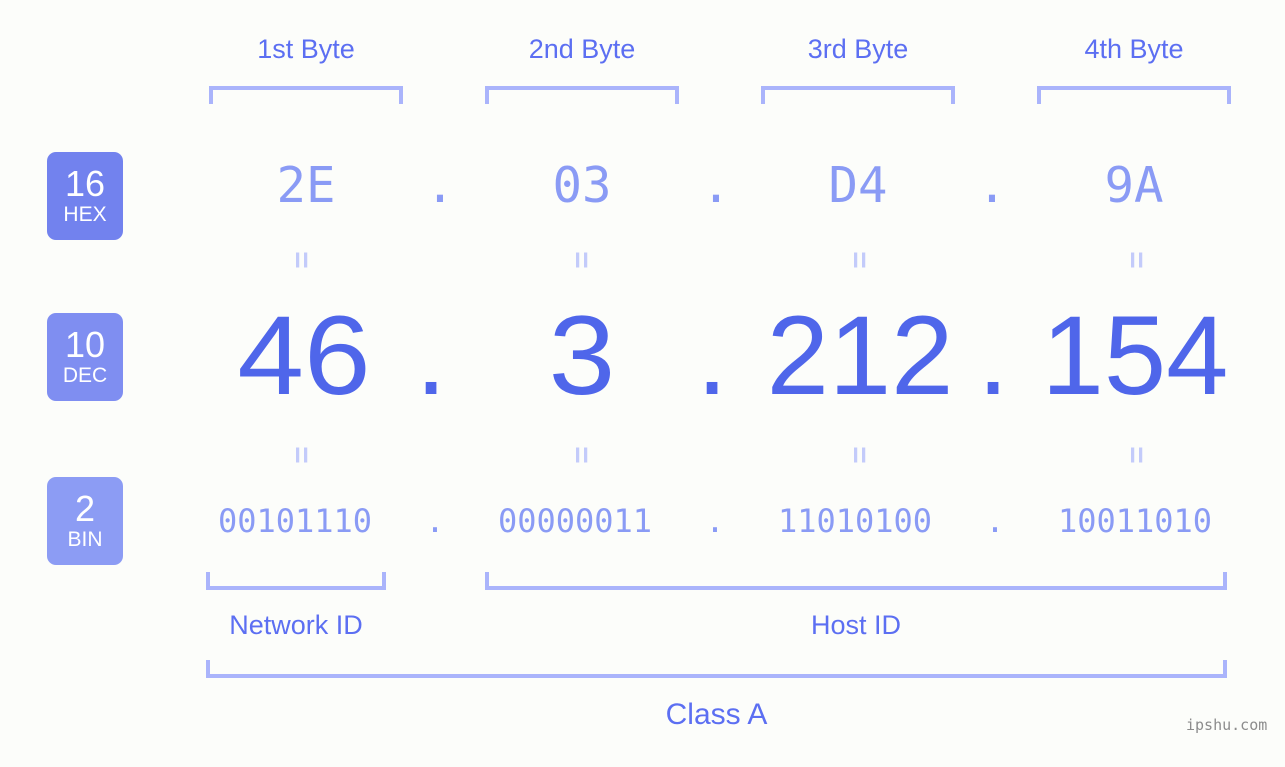  What do you see at coordinates (1134, 49) in the screenshot?
I see `byte-header-4: 4th Byte` at bounding box center [1134, 49].